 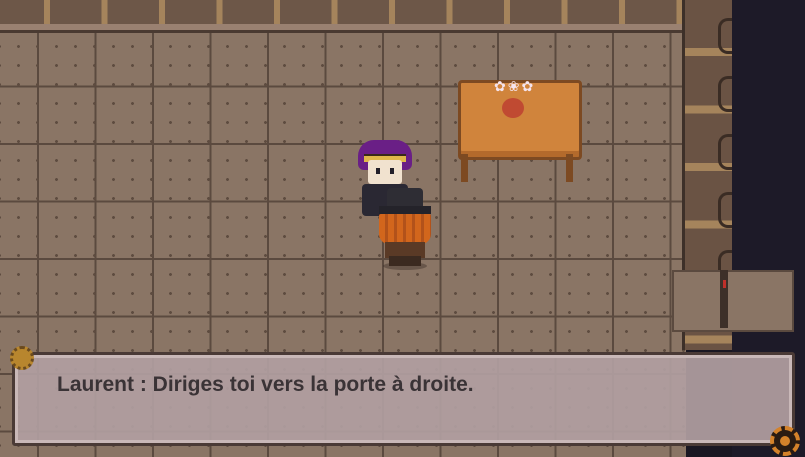 I want to click on flower-vase, so click(x=513, y=108).